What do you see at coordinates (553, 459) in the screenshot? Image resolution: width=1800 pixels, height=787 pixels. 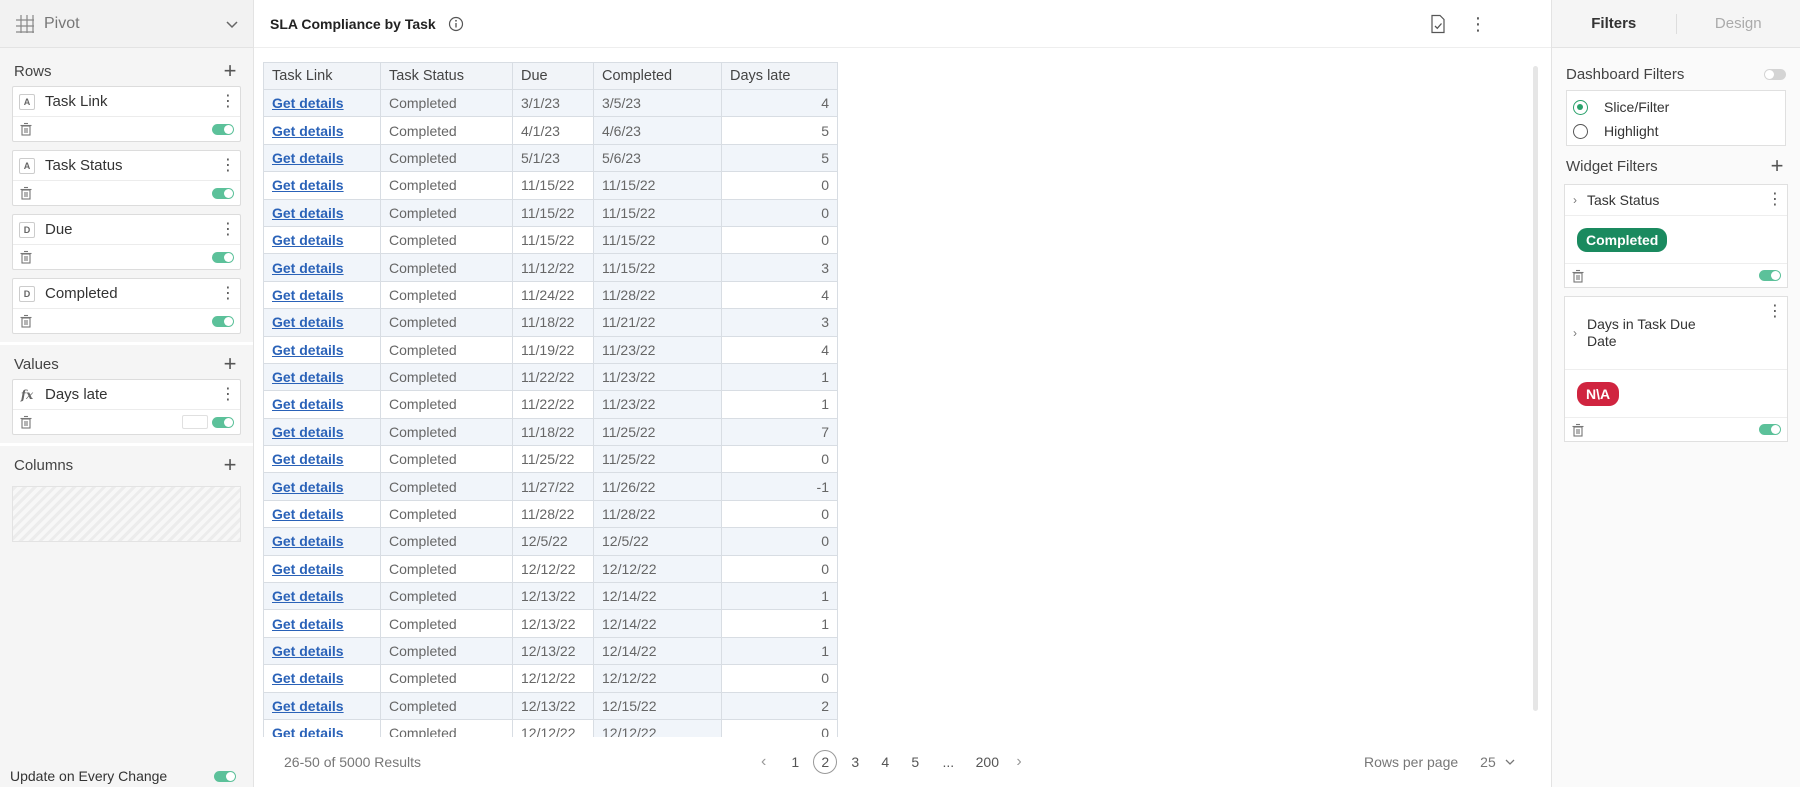 I see `due-cell: 11/25/22` at bounding box center [553, 459].